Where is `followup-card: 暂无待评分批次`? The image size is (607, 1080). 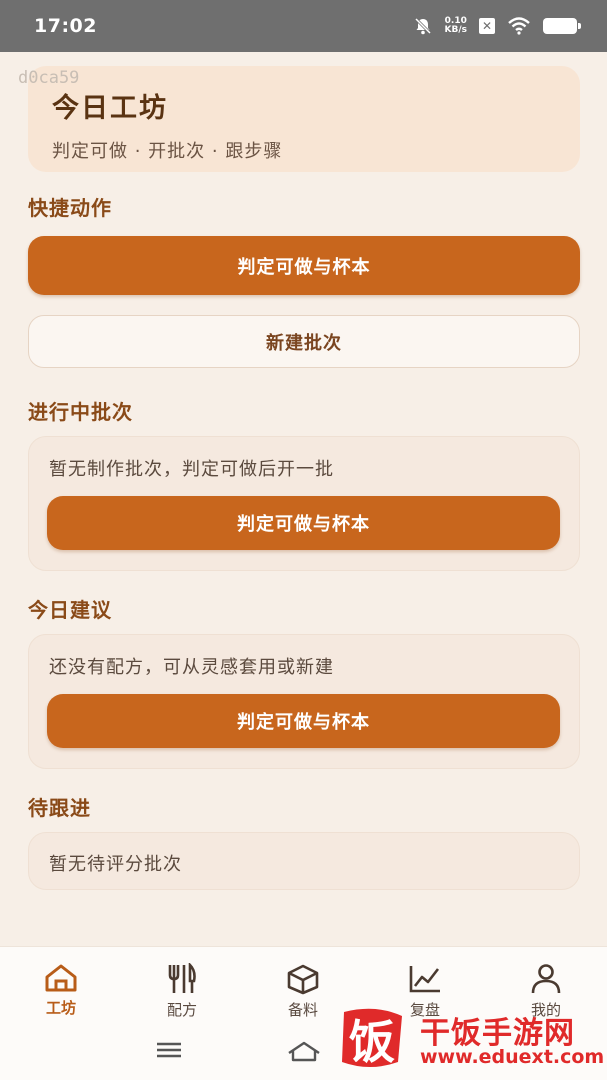
followup-card: 暂无待评分批次 is located at coordinates (304, 861).